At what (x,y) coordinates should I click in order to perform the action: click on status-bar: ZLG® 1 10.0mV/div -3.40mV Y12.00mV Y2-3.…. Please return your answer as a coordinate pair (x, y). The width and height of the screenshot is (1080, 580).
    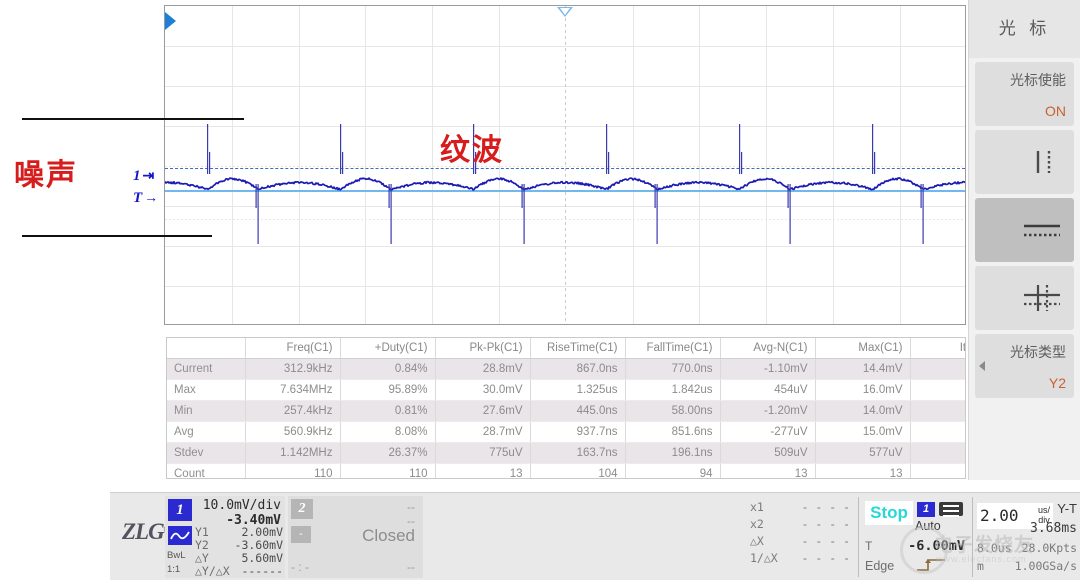
    Looking at the image, I should click on (595, 536).